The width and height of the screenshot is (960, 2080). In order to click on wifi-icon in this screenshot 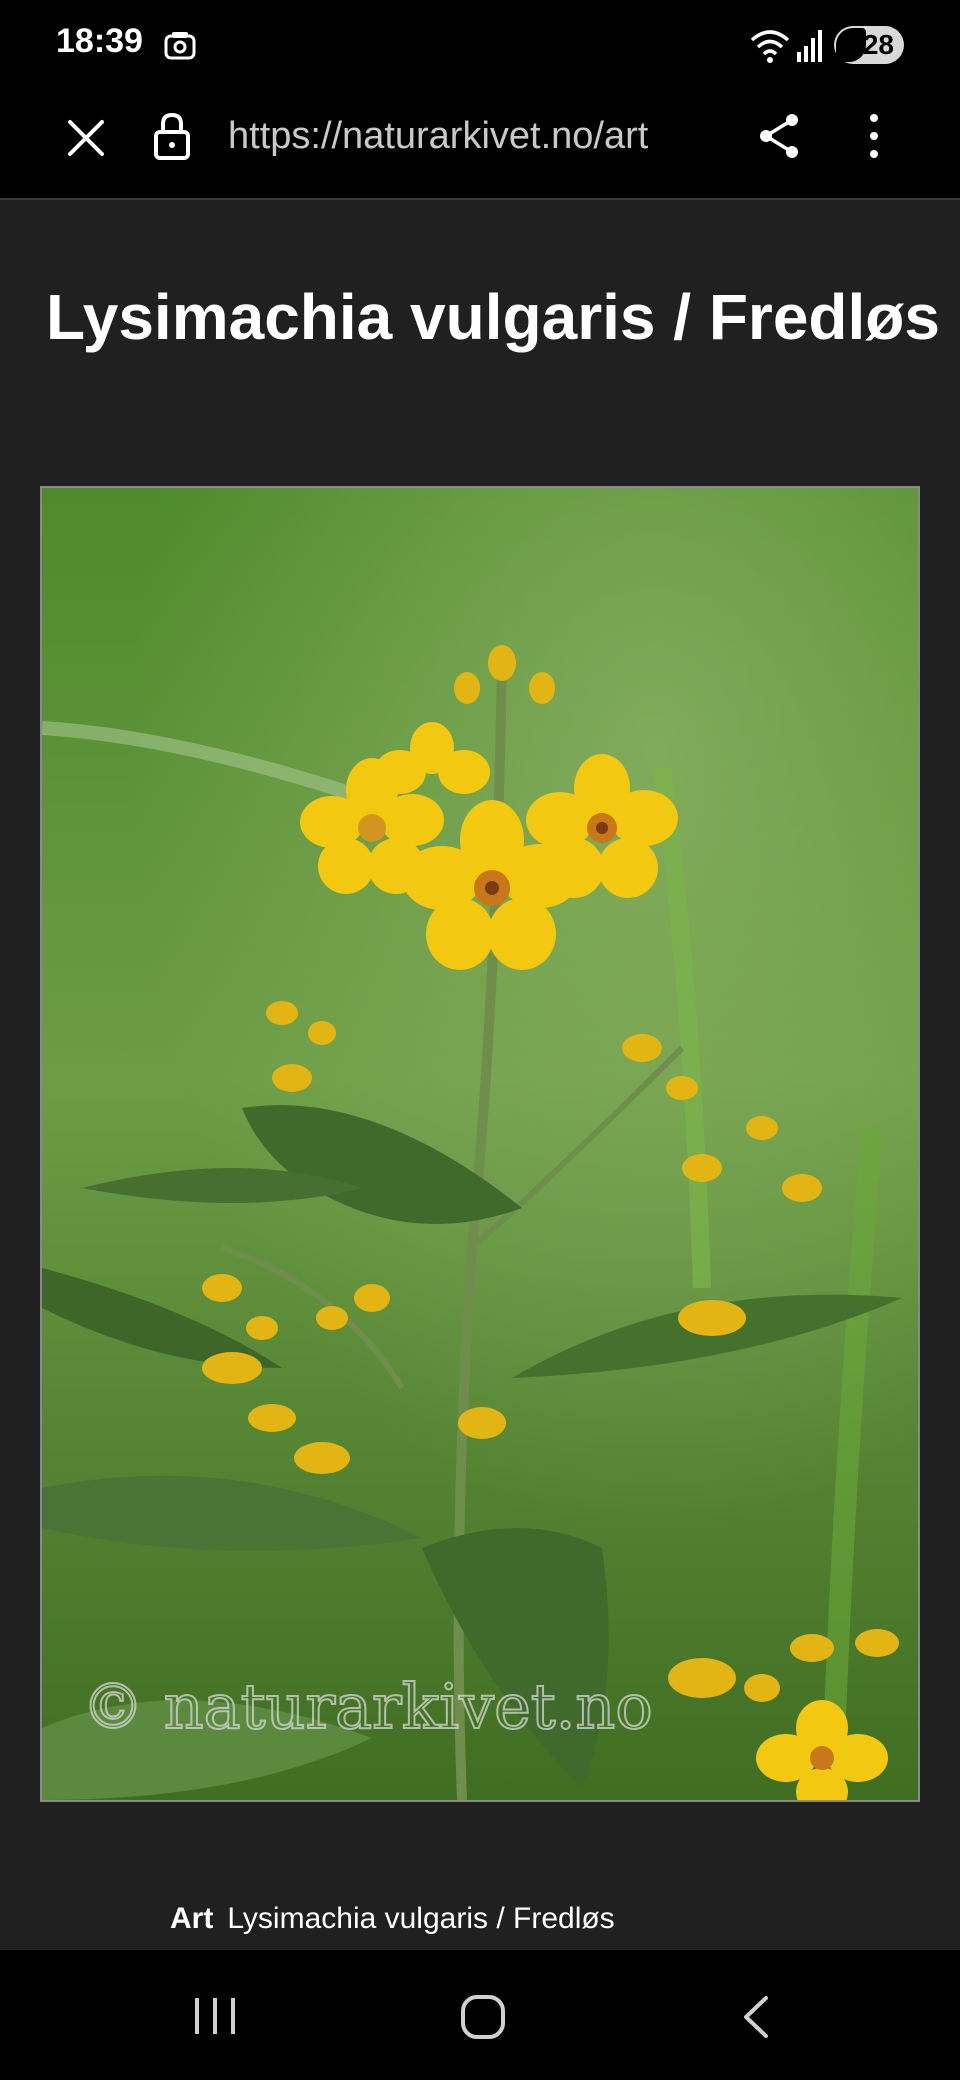, I will do `click(770, 46)`.